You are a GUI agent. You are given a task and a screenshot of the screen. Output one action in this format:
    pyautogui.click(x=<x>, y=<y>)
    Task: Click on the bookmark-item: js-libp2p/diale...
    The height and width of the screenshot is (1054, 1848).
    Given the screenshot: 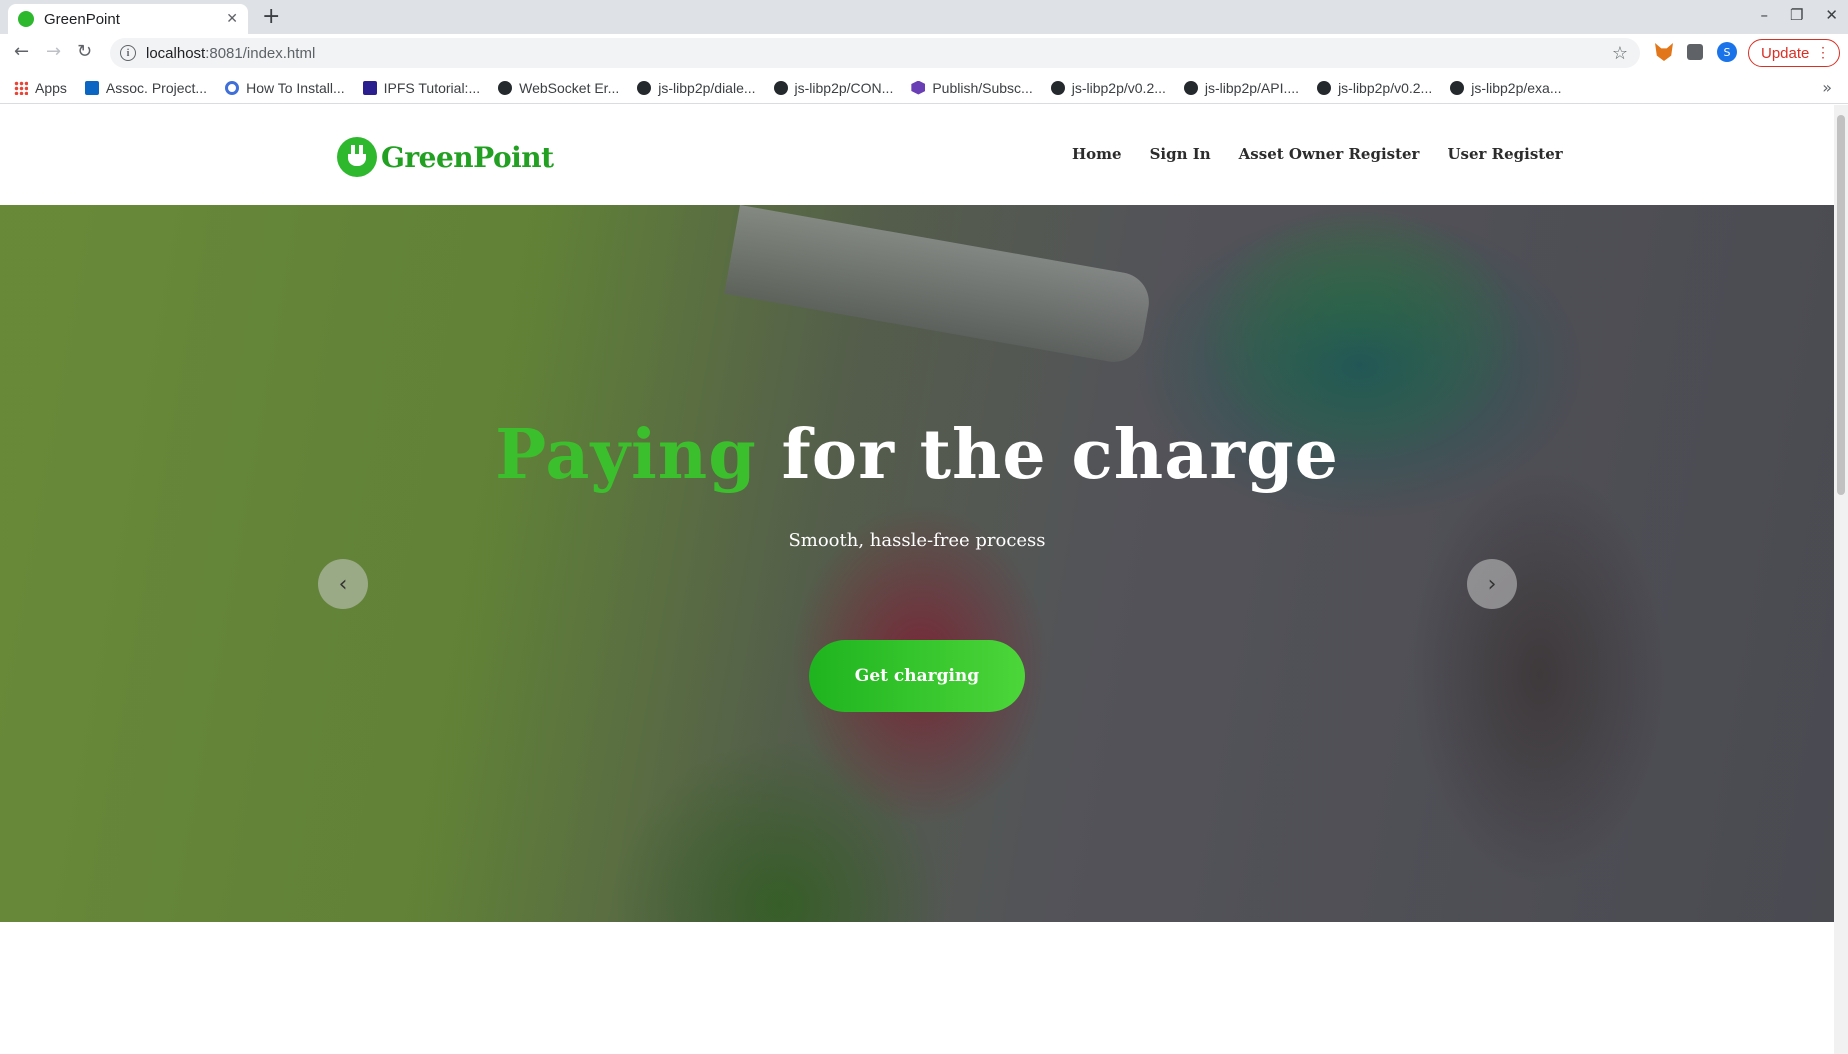 What is the action you would take?
    pyautogui.click(x=696, y=87)
    